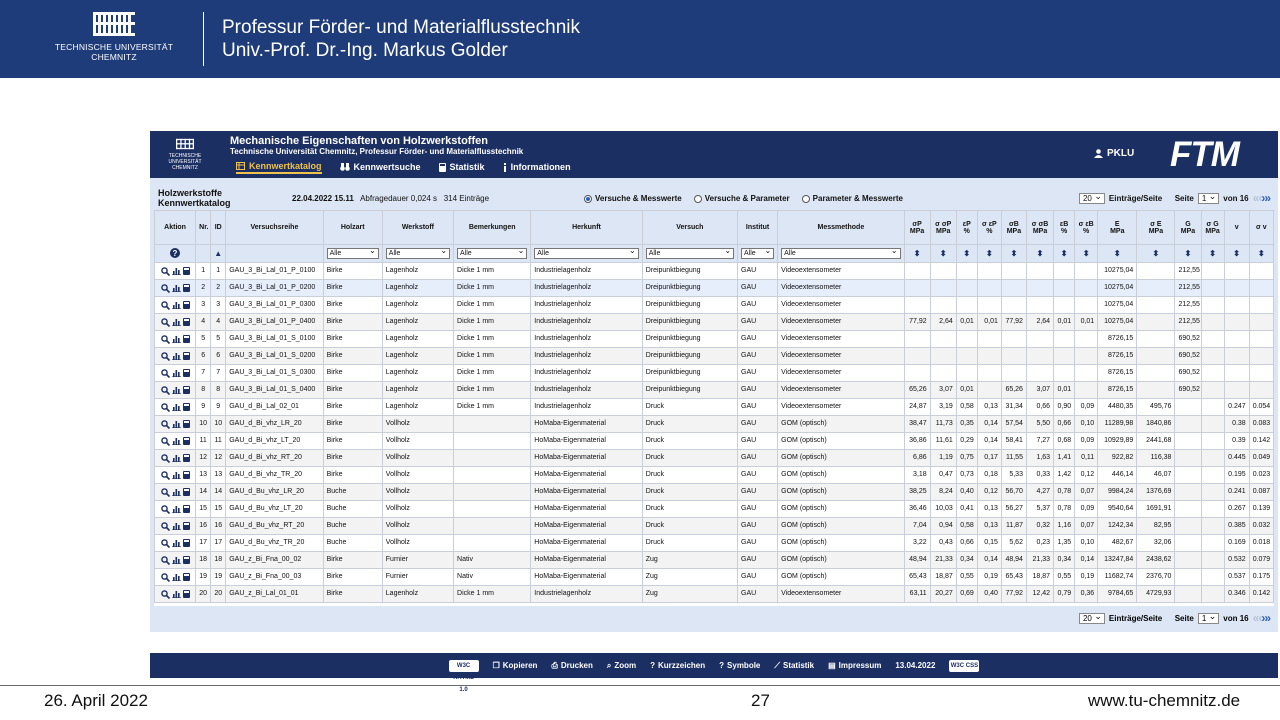  What do you see at coordinates (690, 252) in the screenshot?
I see `filter-versuch: Alle` at bounding box center [690, 252].